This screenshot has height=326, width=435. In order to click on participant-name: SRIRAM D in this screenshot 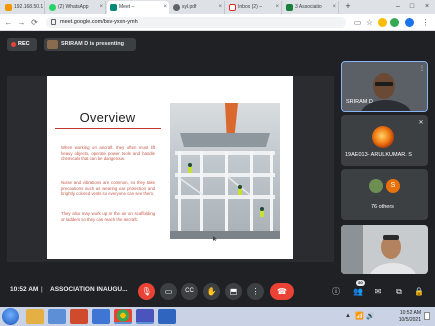, I will do `click(359, 102)`.